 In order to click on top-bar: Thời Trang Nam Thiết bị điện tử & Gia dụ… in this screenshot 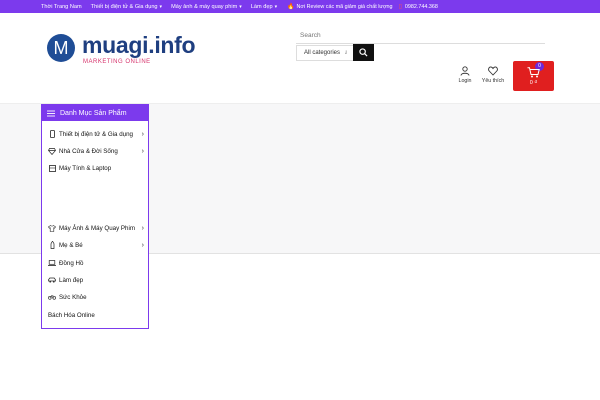, I will do `click(300, 6)`.